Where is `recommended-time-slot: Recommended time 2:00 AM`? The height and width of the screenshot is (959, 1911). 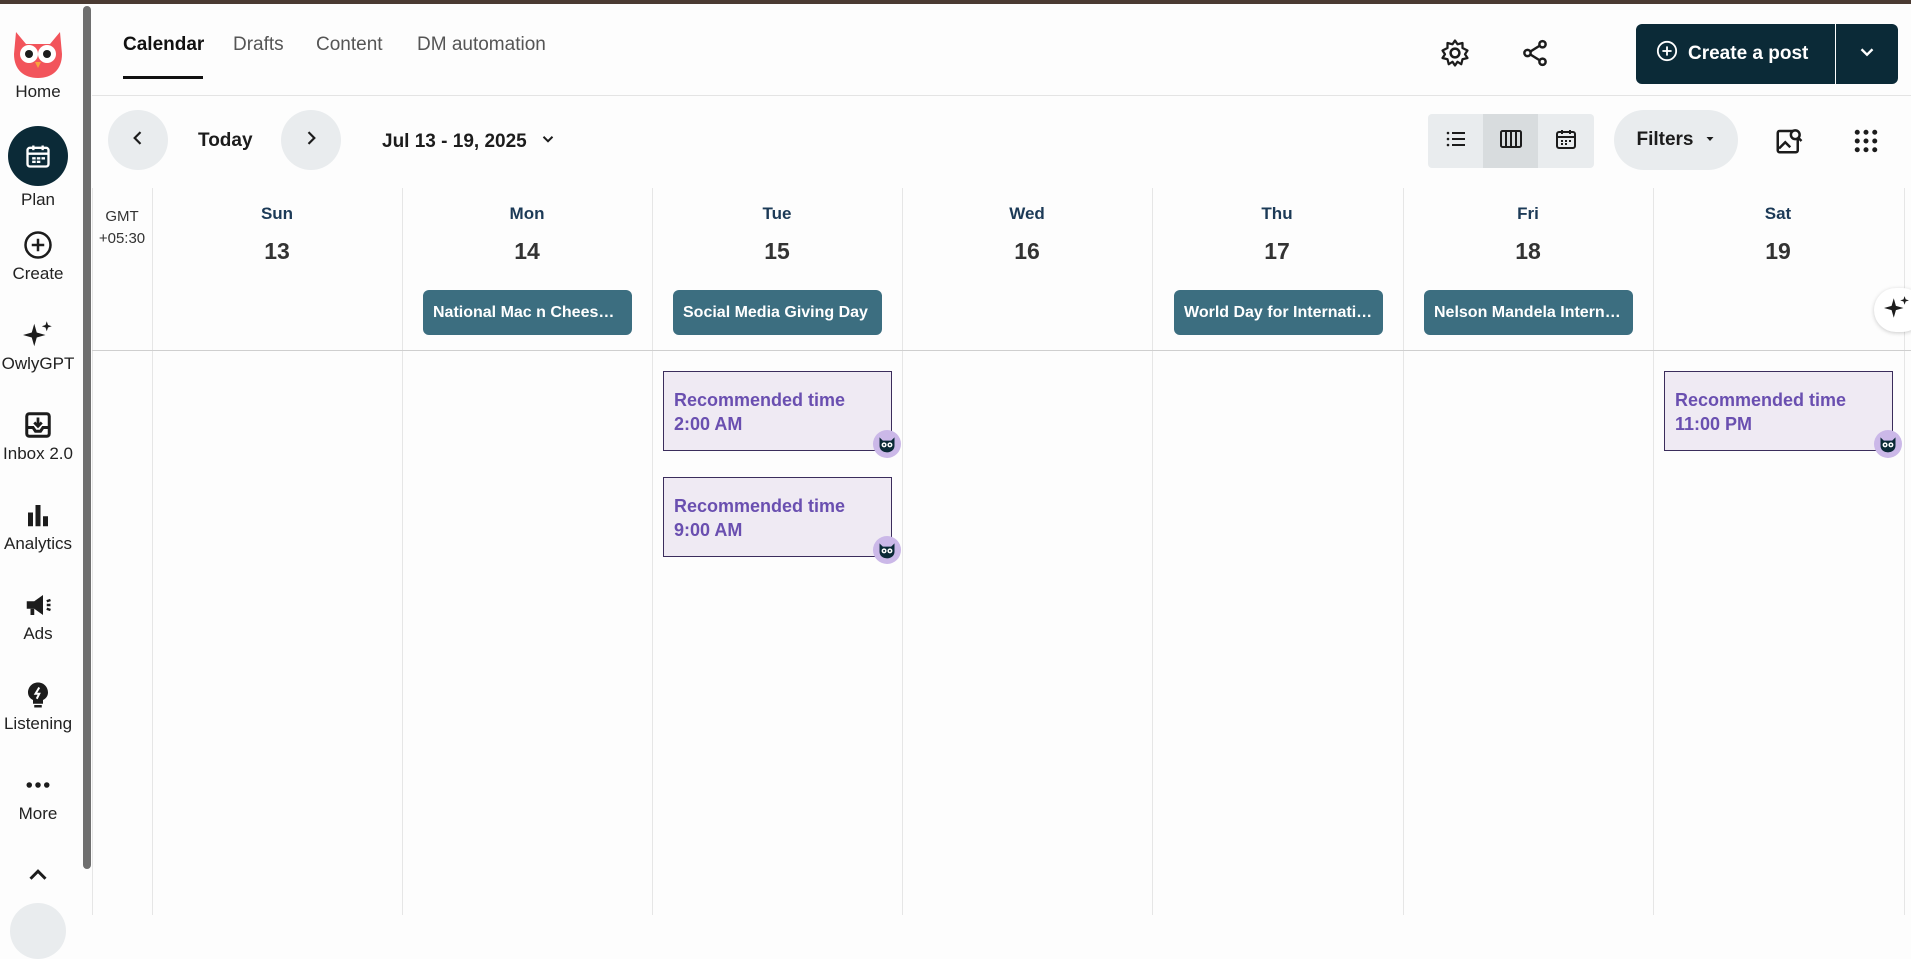
recommended-time-slot: Recommended time 2:00 AM is located at coordinates (782, 414).